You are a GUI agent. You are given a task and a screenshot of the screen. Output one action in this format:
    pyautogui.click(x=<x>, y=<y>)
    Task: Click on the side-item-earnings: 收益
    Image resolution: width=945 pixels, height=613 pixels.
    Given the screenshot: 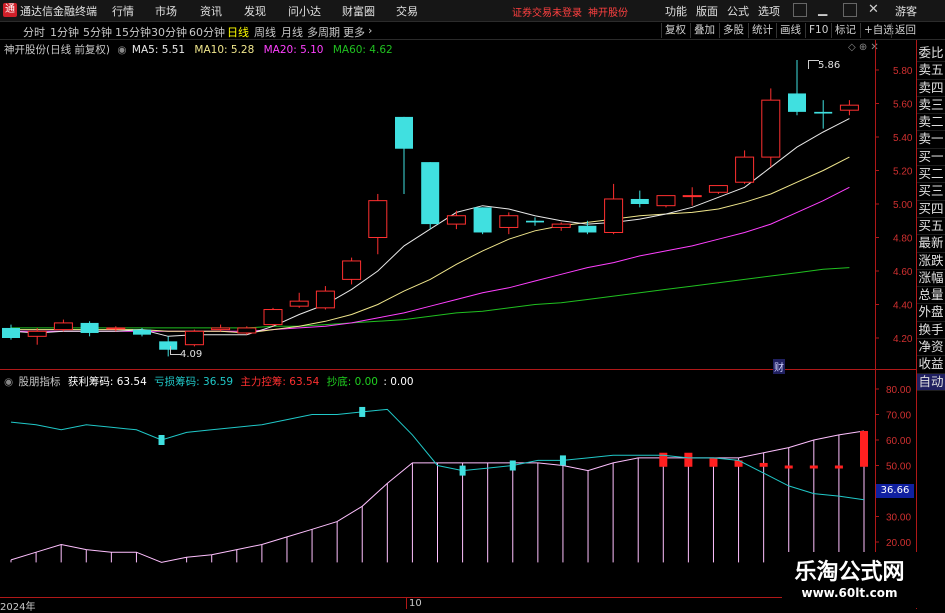 What is the action you would take?
    pyautogui.click(x=931, y=365)
    